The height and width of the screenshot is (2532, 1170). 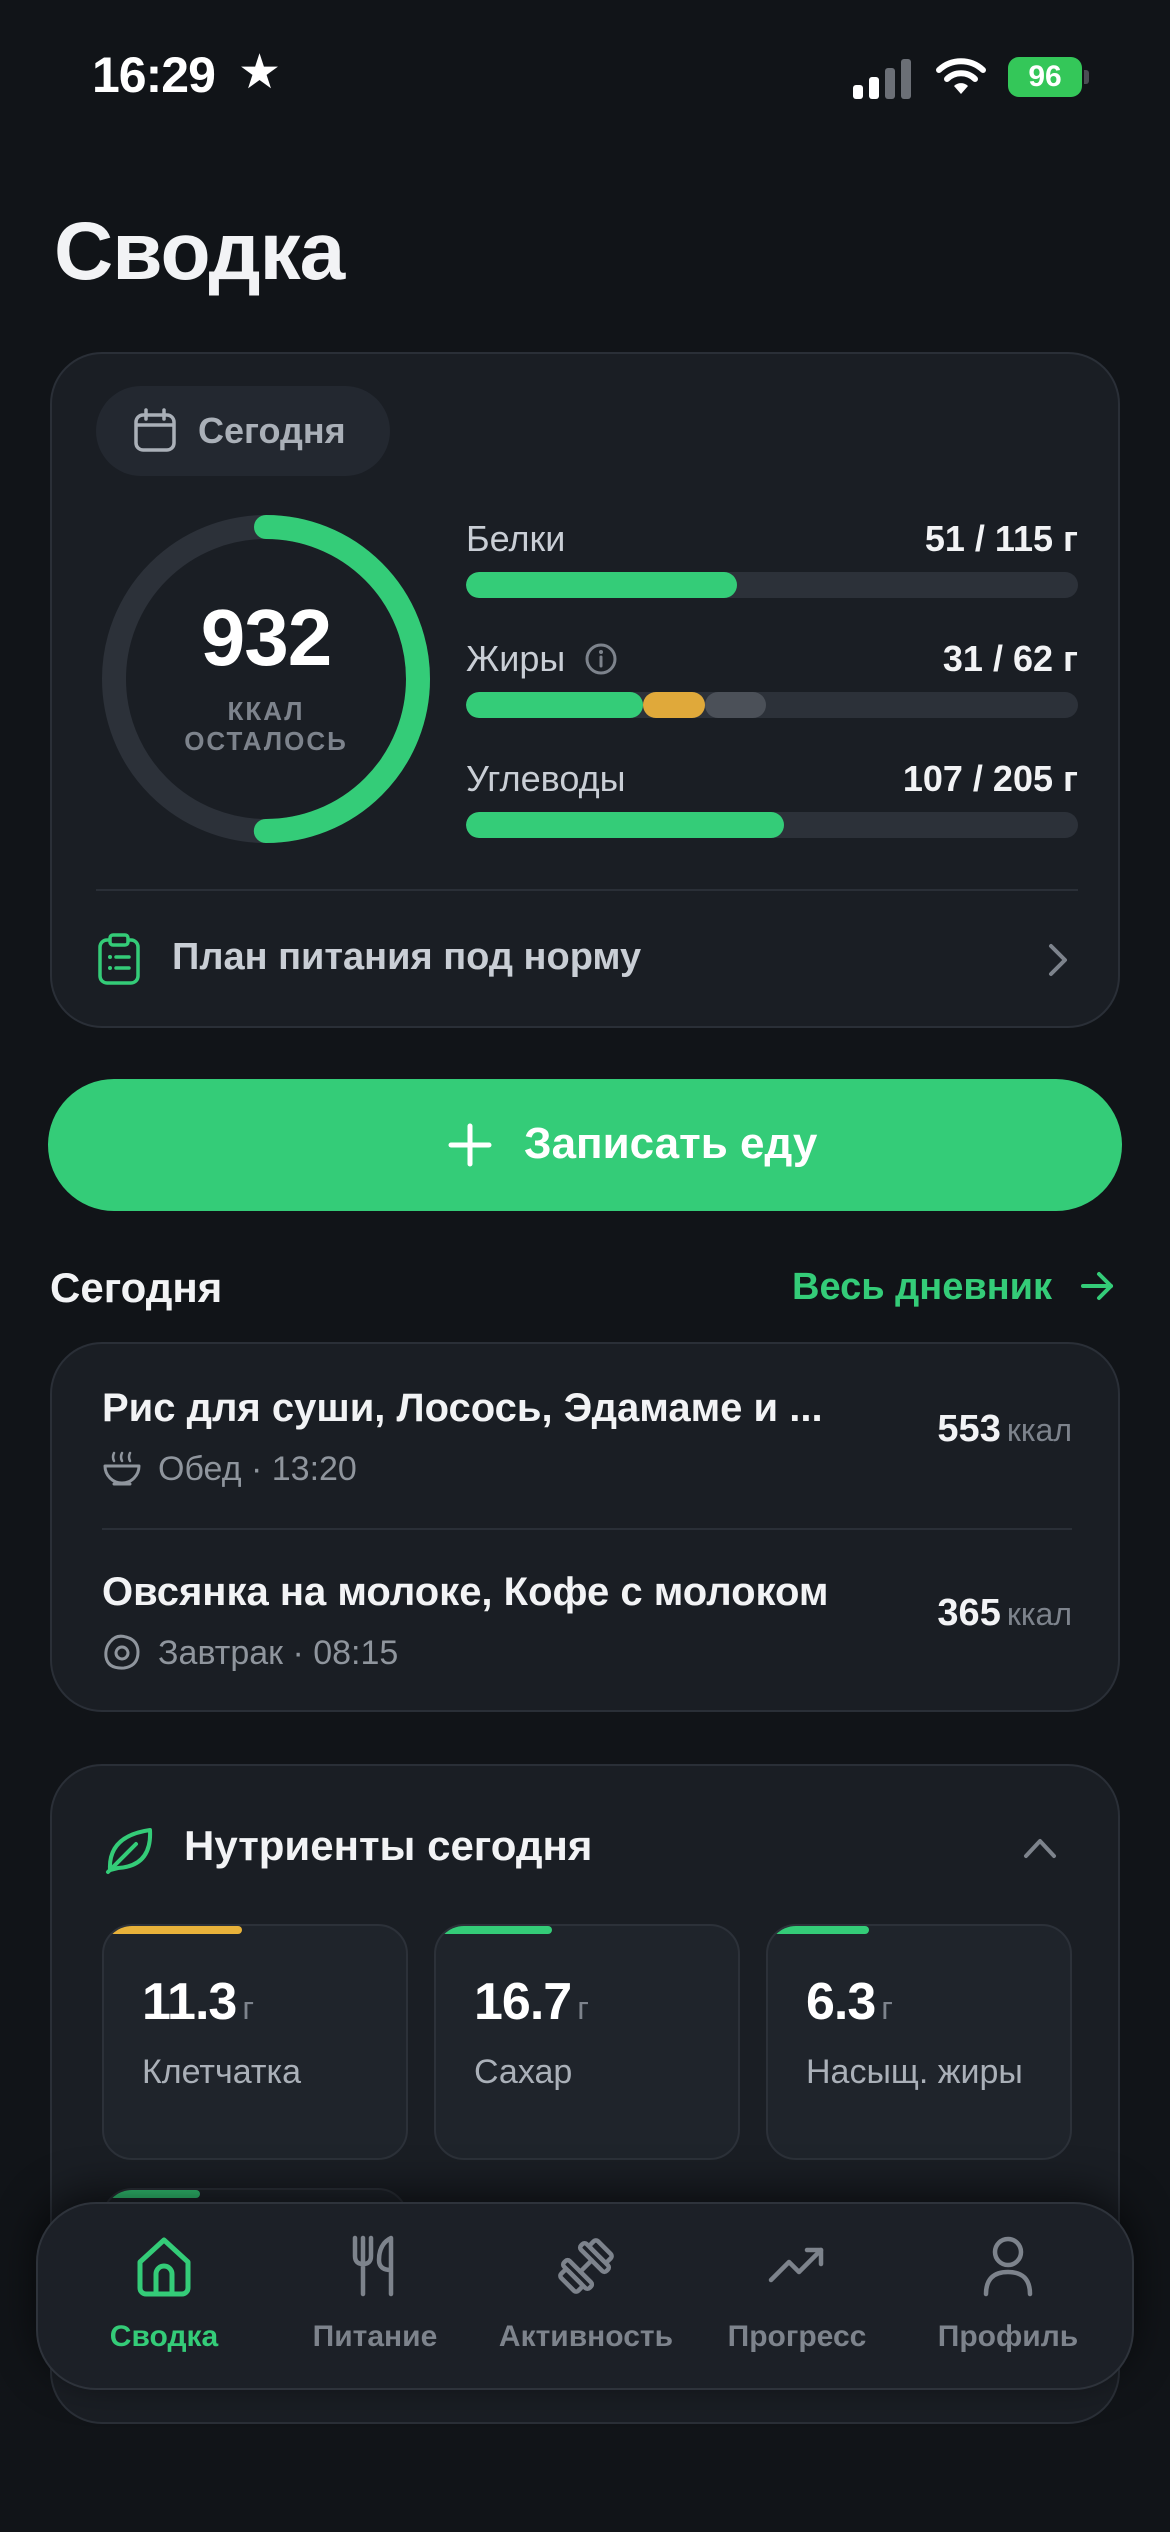 I want to click on nutrient-tile-fiber: 11.3 г Клетчатка, so click(x=255, y=2042).